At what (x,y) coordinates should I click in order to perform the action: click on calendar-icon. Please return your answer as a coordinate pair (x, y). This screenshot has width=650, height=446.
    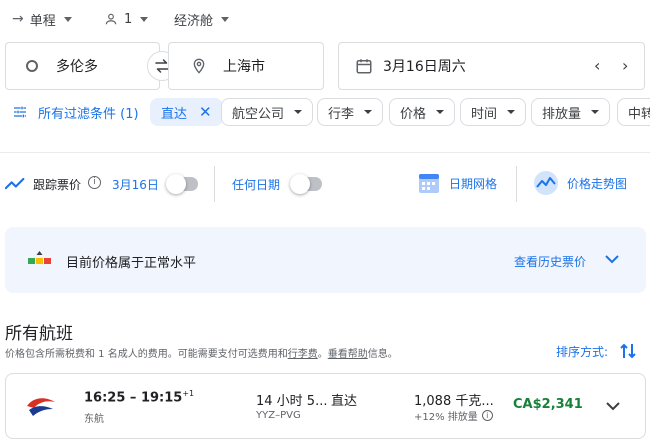
    Looking at the image, I should click on (364, 66).